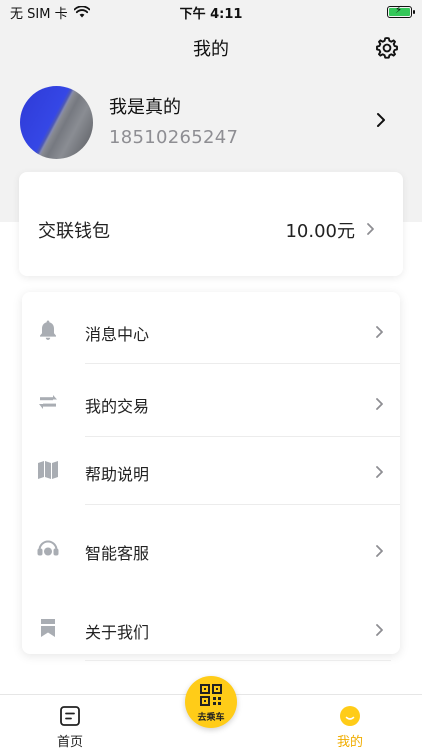 Image resolution: width=422 pixels, height=750 pixels. I want to click on ride-label: 去乘车, so click(211, 718).